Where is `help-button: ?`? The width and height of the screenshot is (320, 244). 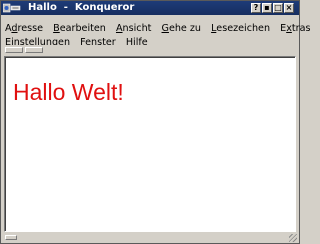 help-button: ? is located at coordinates (256, 8).